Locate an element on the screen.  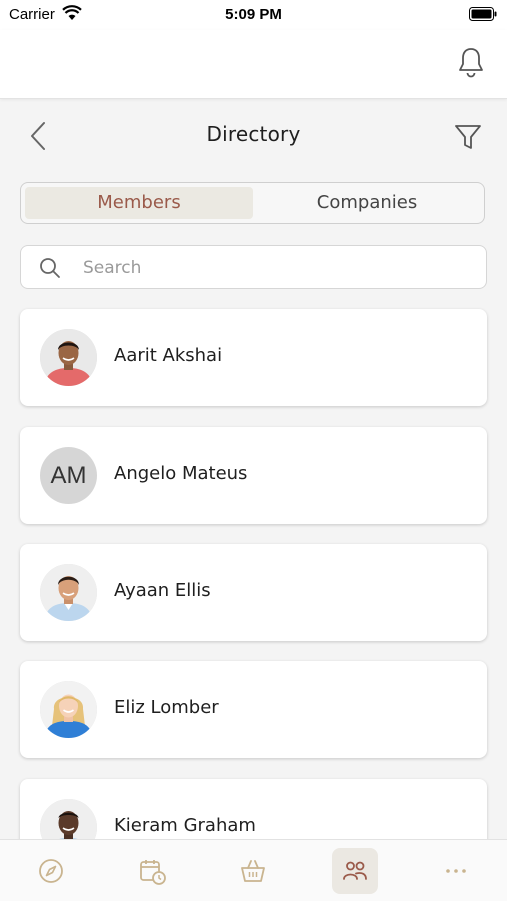
member-card: Eliz Lomber is located at coordinates (253, 709).